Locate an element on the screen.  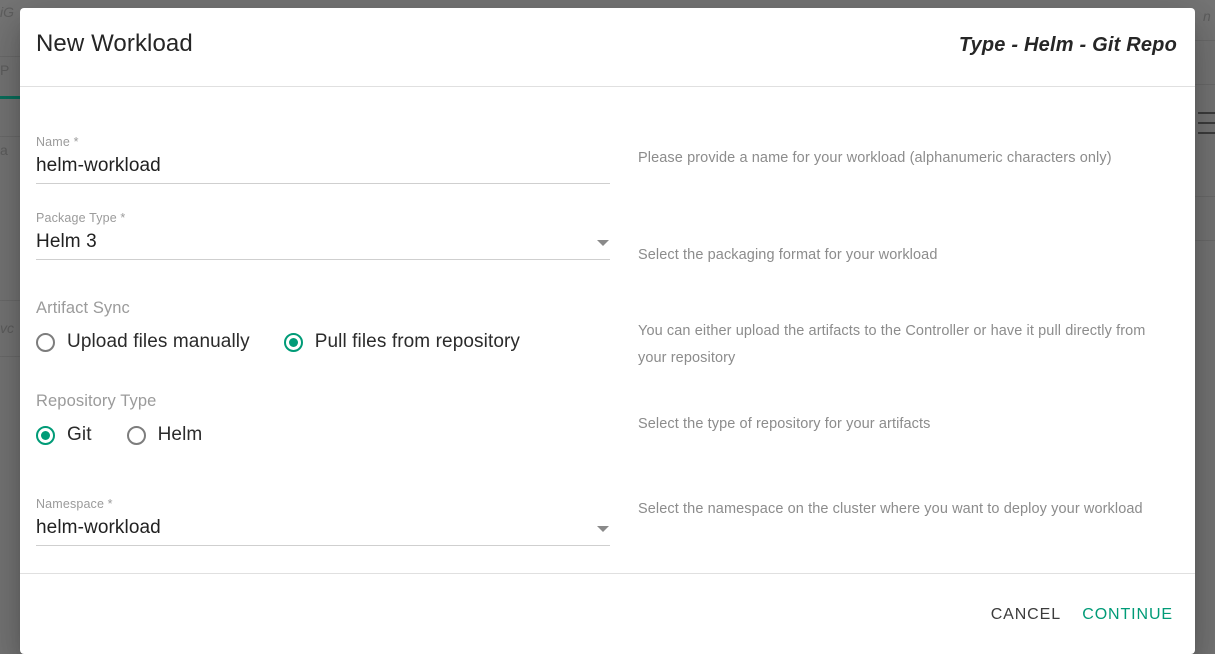
cancel-button: CANCEL is located at coordinates (1026, 615).